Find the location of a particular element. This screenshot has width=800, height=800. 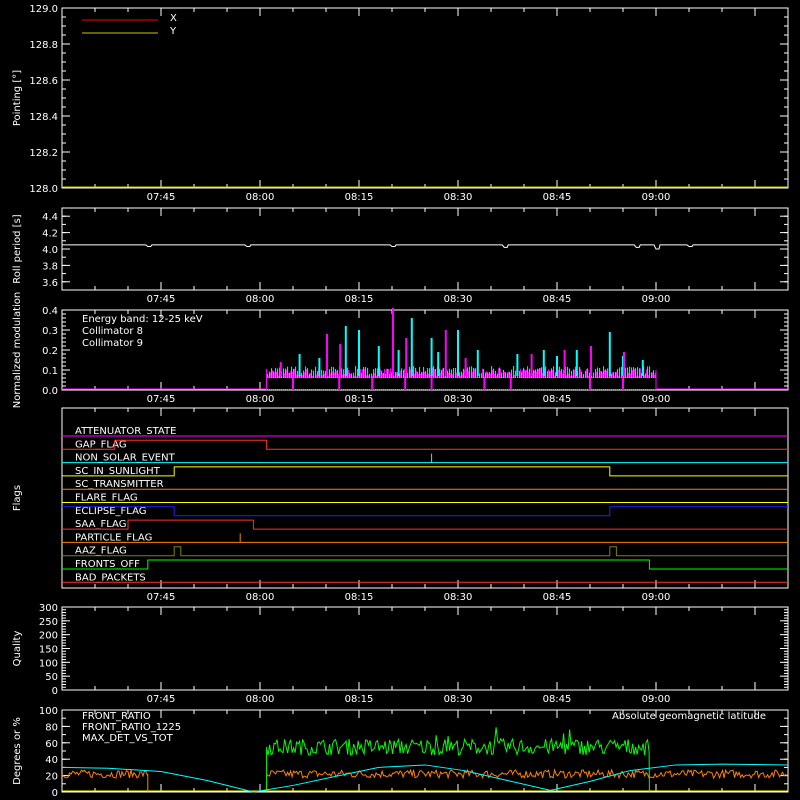

energy-band-annotation: Energy band: 12-25 keV is located at coordinates (142, 319).